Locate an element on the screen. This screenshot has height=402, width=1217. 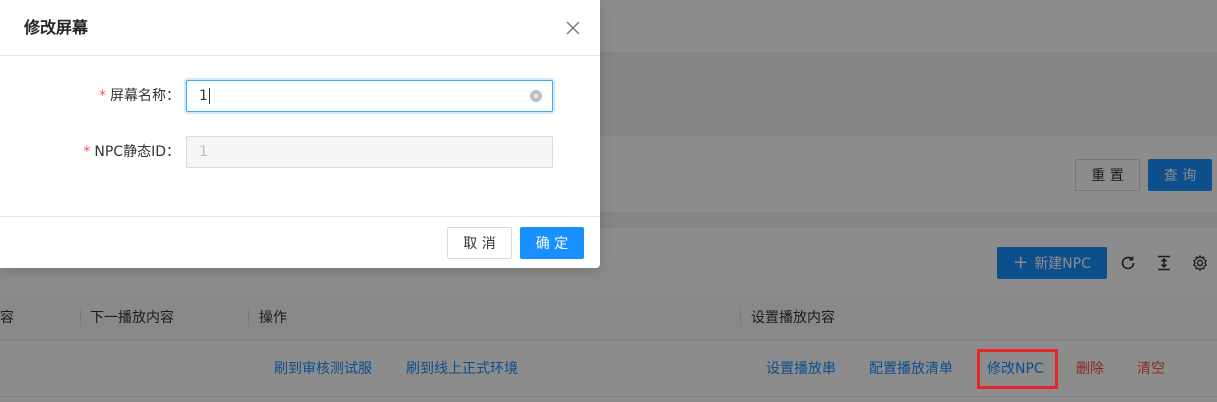
ok-button: 确 定 is located at coordinates (552, 243).